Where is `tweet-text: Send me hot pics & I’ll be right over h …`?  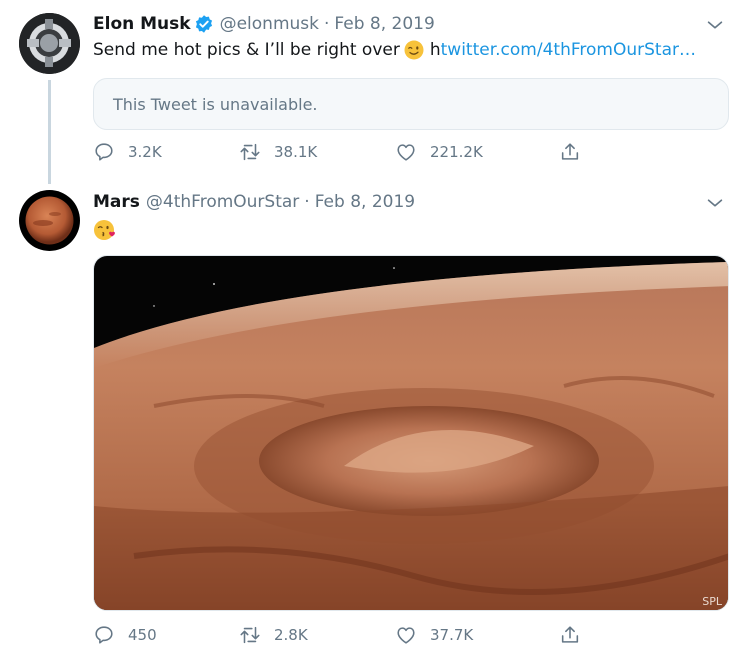 tweet-text: Send me hot pics & I’ll be right over h … is located at coordinates (394, 50).